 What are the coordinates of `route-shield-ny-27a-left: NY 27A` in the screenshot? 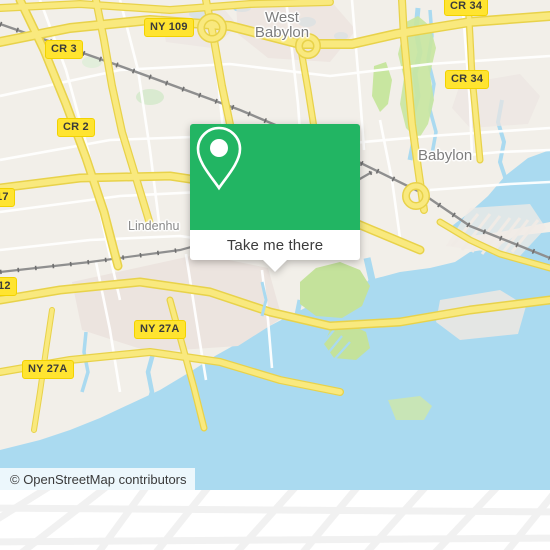 It's located at (48, 369).